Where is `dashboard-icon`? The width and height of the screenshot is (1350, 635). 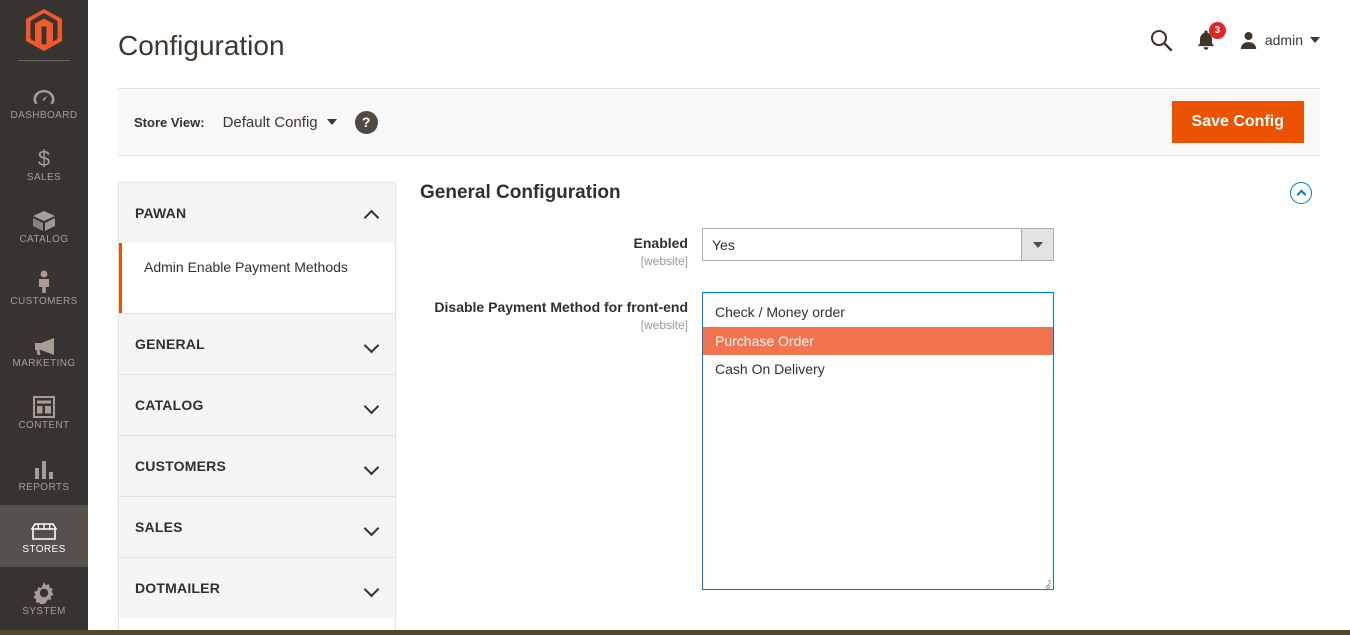
dashboard-icon is located at coordinates (44, 95).